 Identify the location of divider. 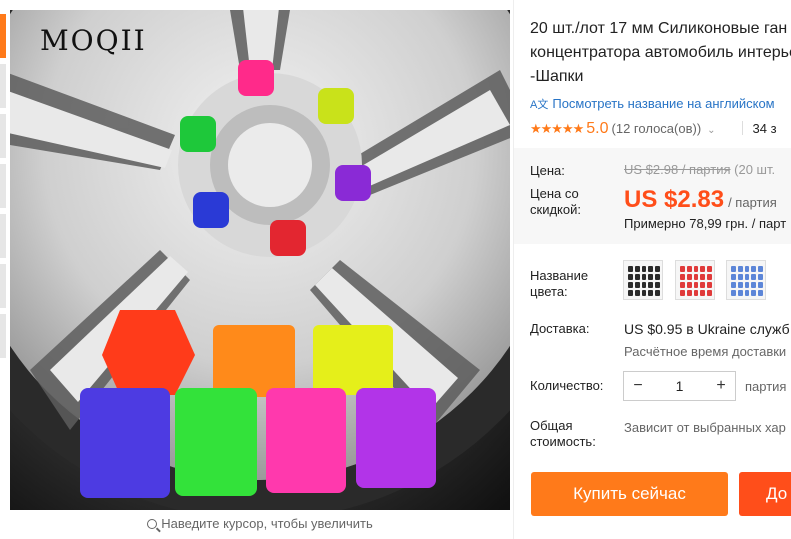
(742, 128).